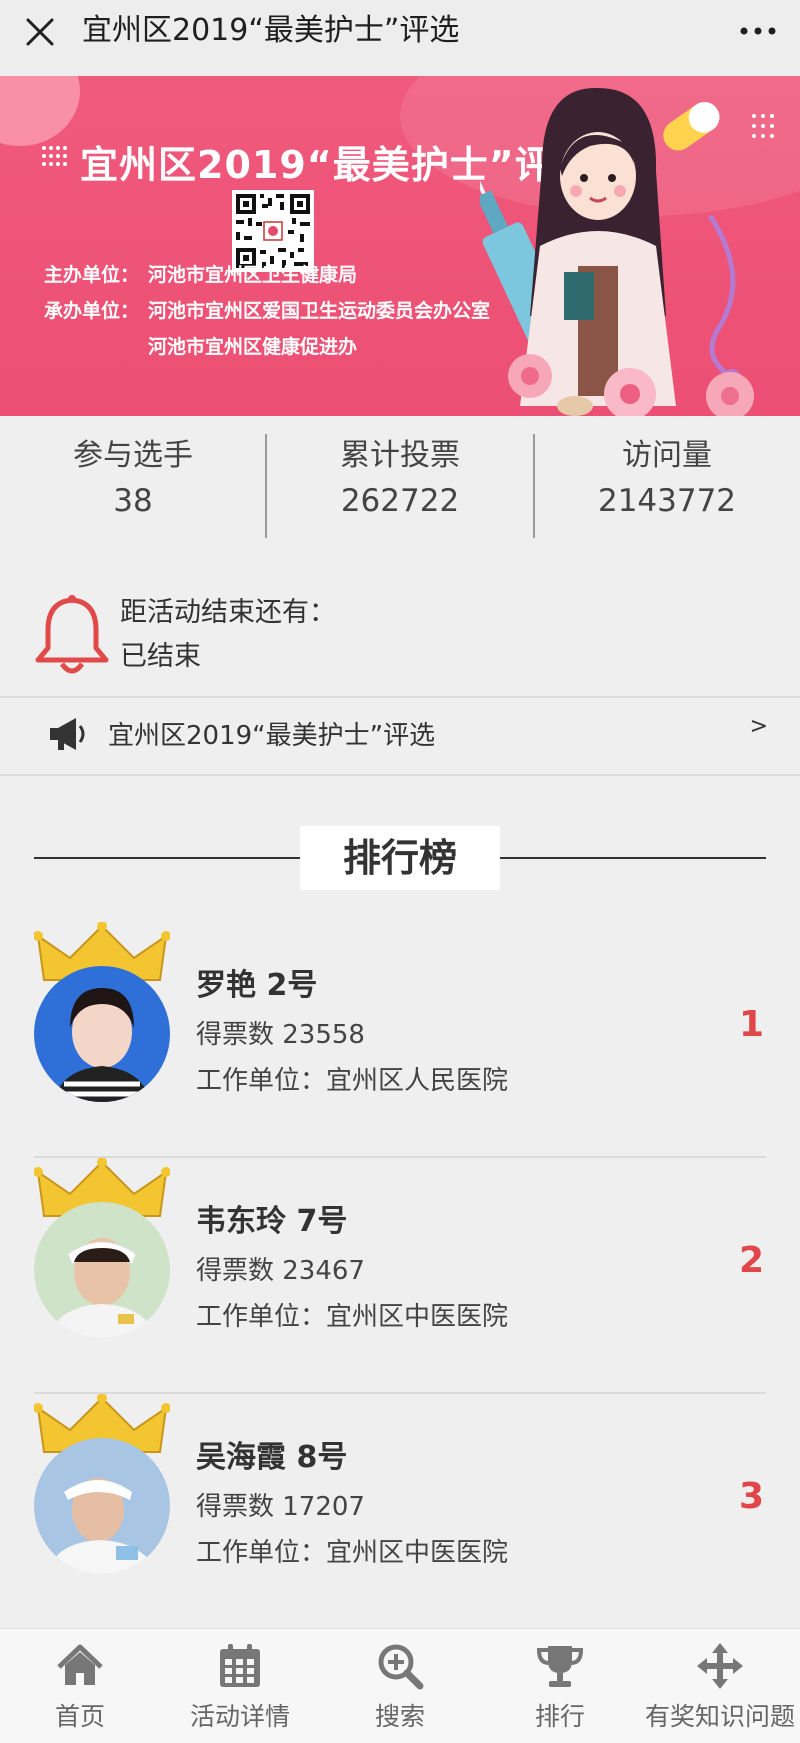 The width and height of the screenshot is (800, 1743). Describe the element at coordinates (720, 1666) in the screenshot. I see `move-icon` at that location.